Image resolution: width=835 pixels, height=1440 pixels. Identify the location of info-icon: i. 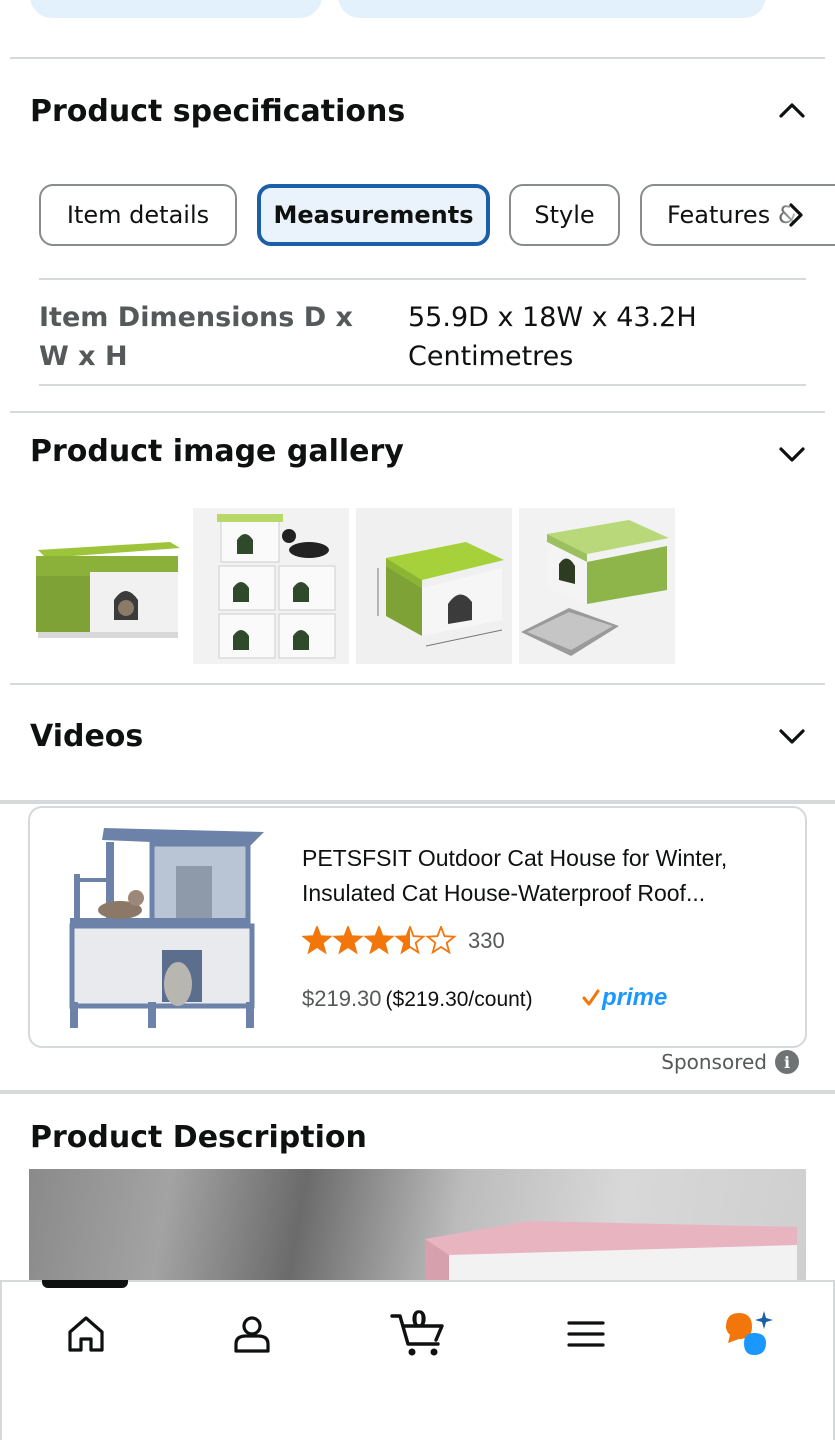
(787, 1062).